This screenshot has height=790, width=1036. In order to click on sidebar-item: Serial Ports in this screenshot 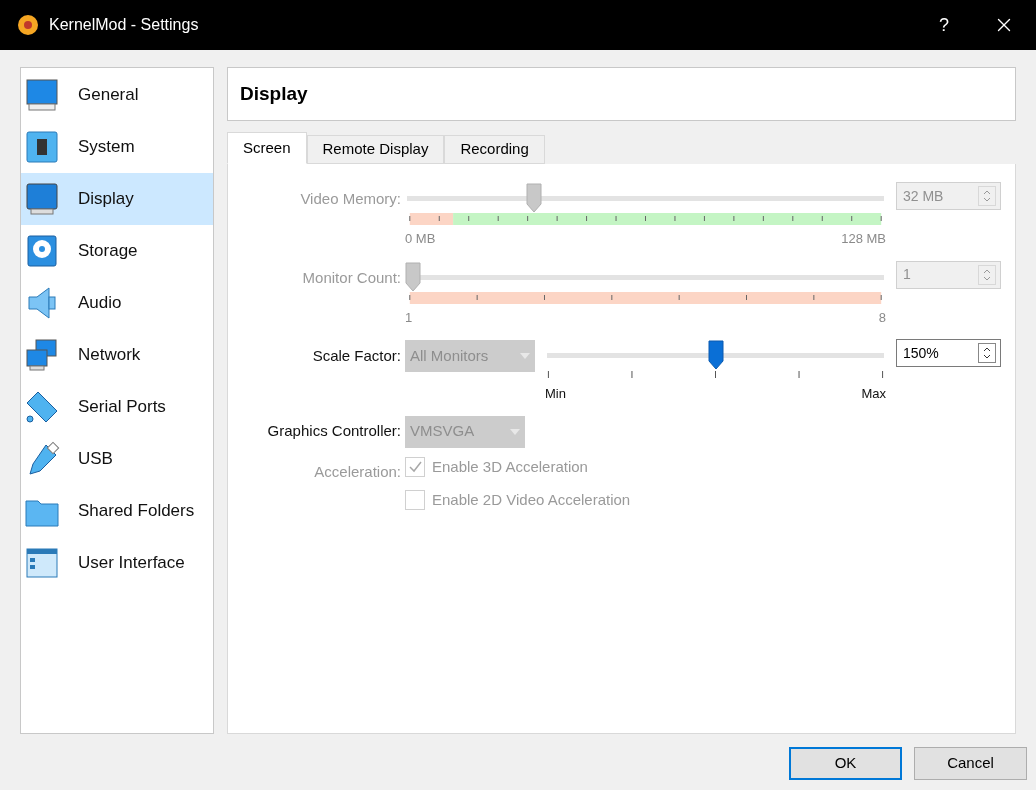, I will do `click(117, 407)`.